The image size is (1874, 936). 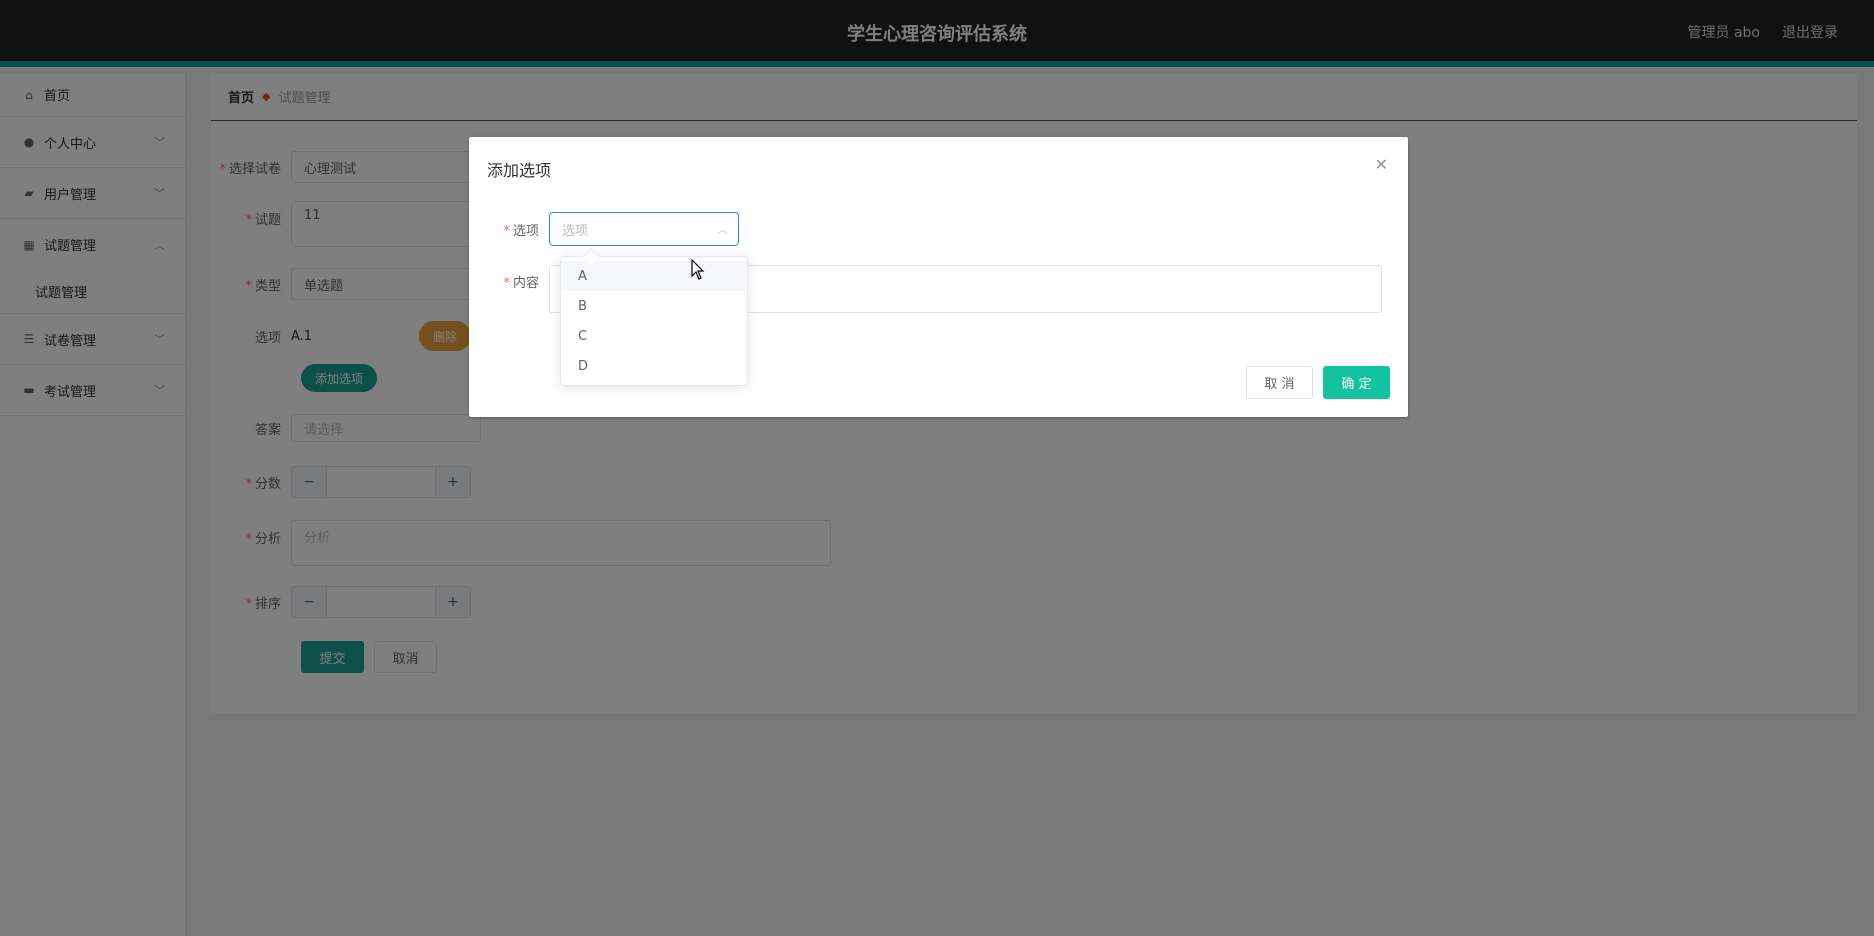 What do you see at coordinates (654, 336) in the screenshot?
I see `dropdown-option-c: C` at bounding box center [654, 336].